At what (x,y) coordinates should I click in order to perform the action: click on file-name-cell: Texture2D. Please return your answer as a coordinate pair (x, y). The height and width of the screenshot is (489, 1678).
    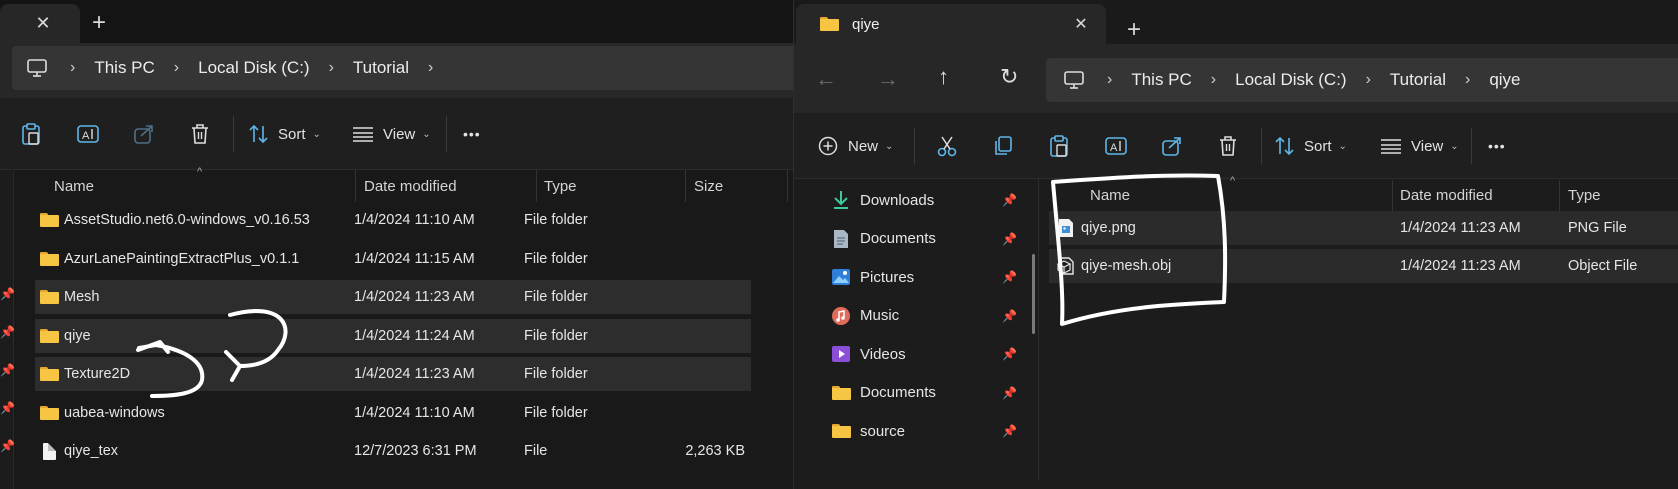
    Looking at the image, I should click on (84, 374).